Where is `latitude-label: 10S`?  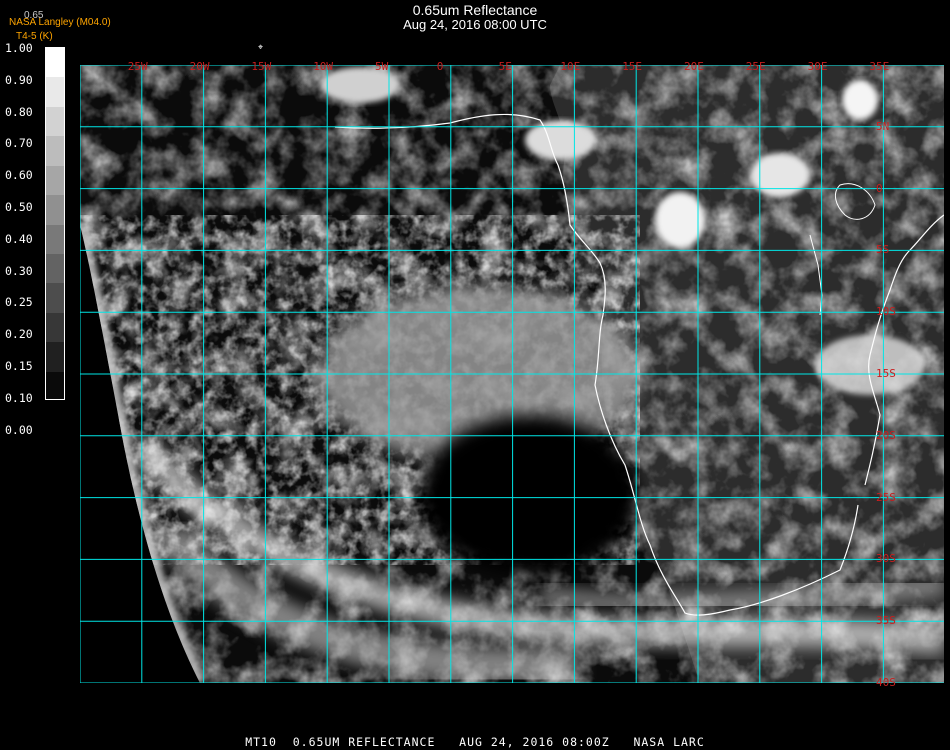
latitude-label: 10S is located at coordinates (886, 312).